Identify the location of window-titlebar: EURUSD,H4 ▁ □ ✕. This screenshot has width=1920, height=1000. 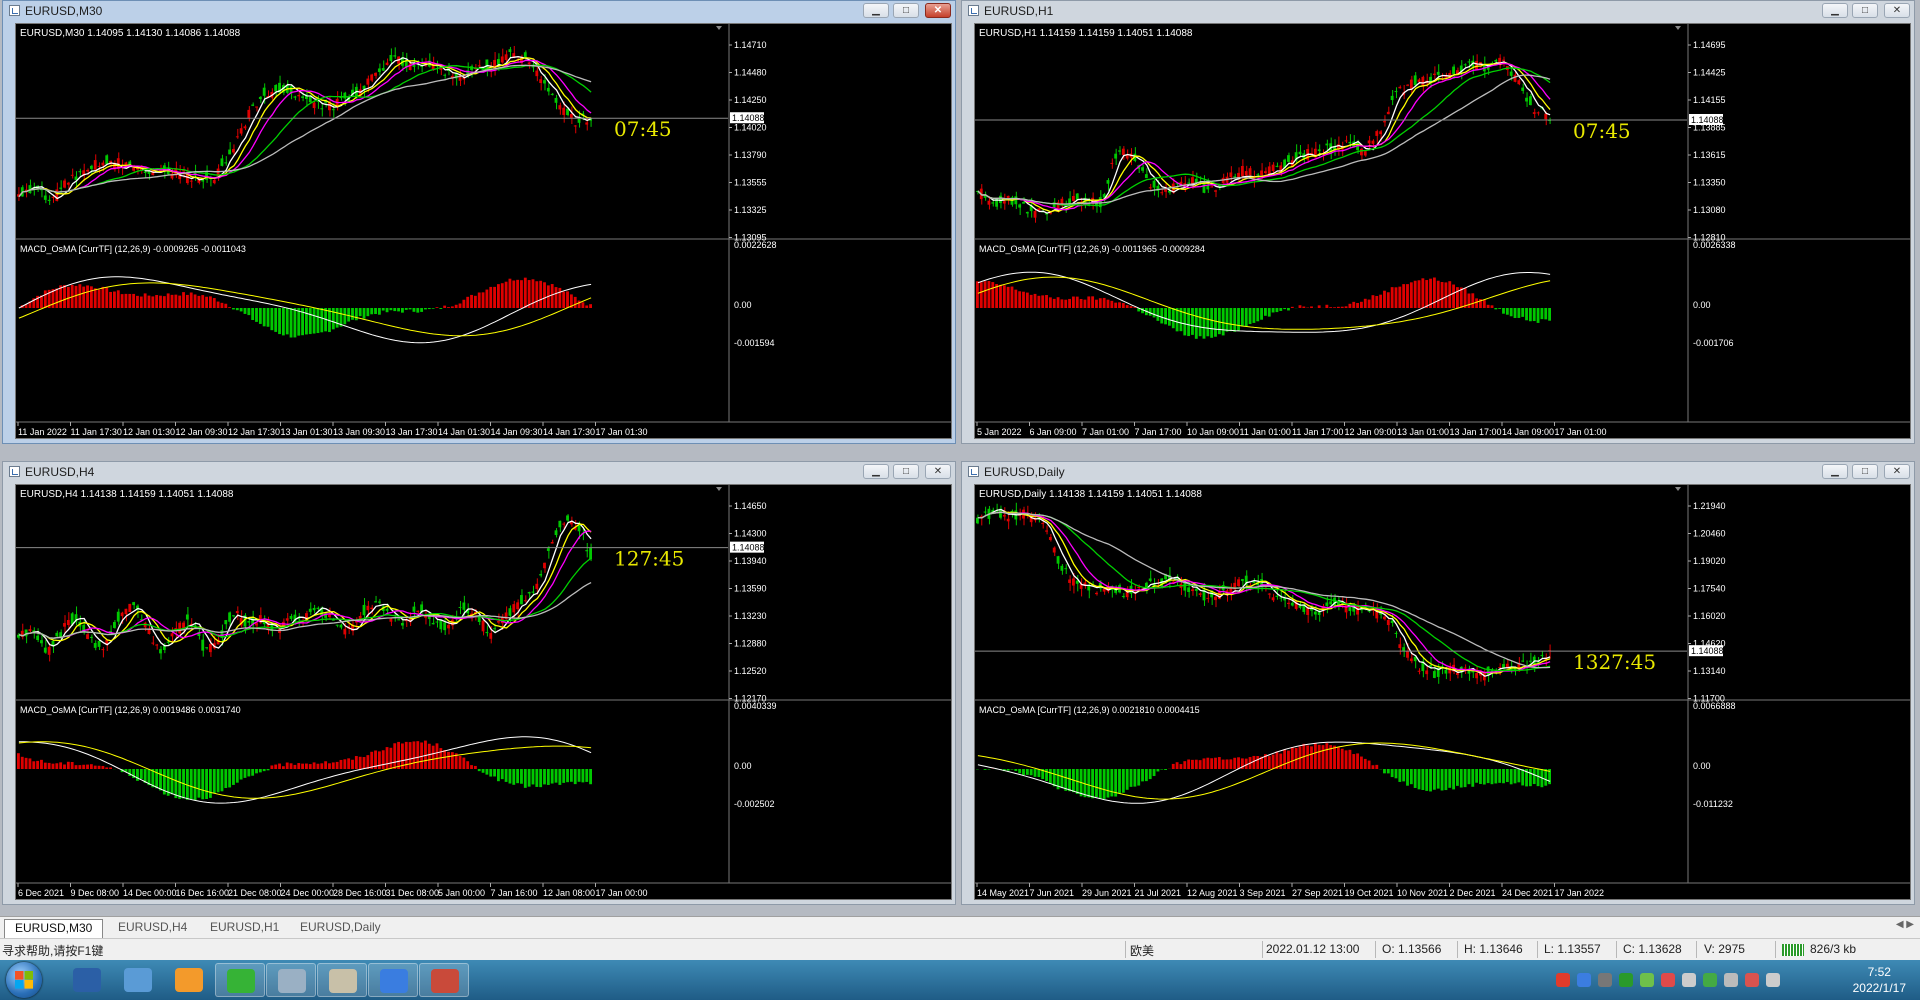
(479, 472).